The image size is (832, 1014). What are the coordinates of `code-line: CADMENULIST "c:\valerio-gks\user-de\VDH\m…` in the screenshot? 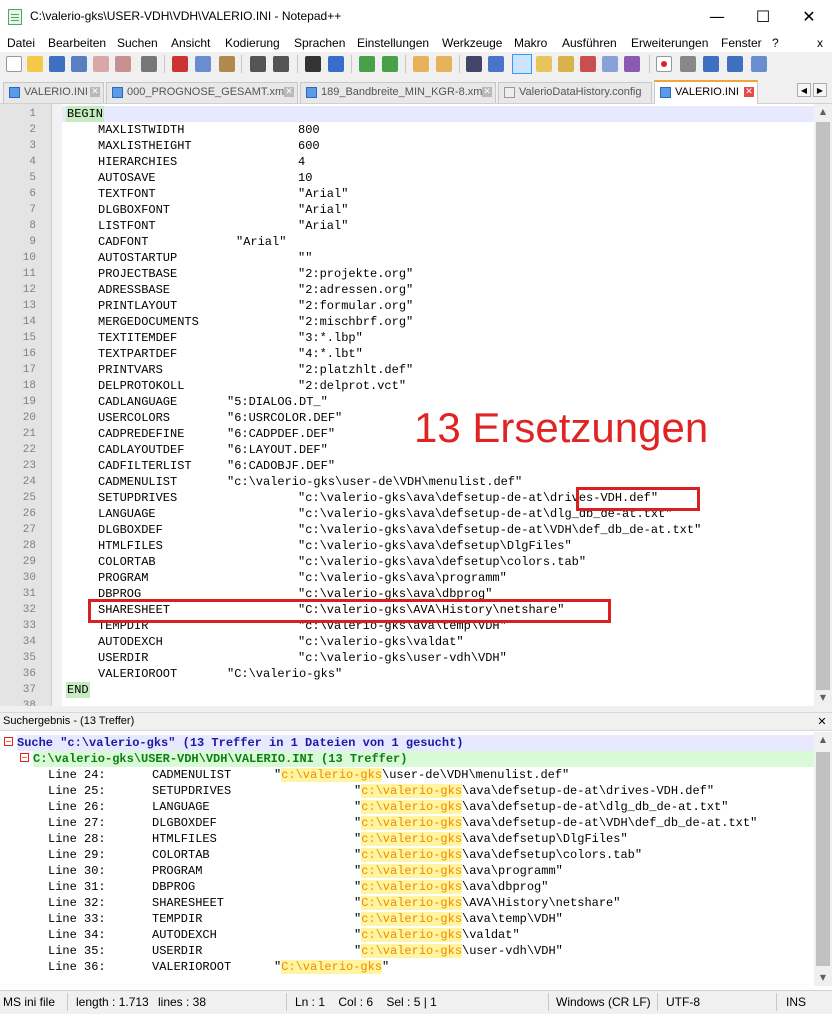 It's located at (438, 482).